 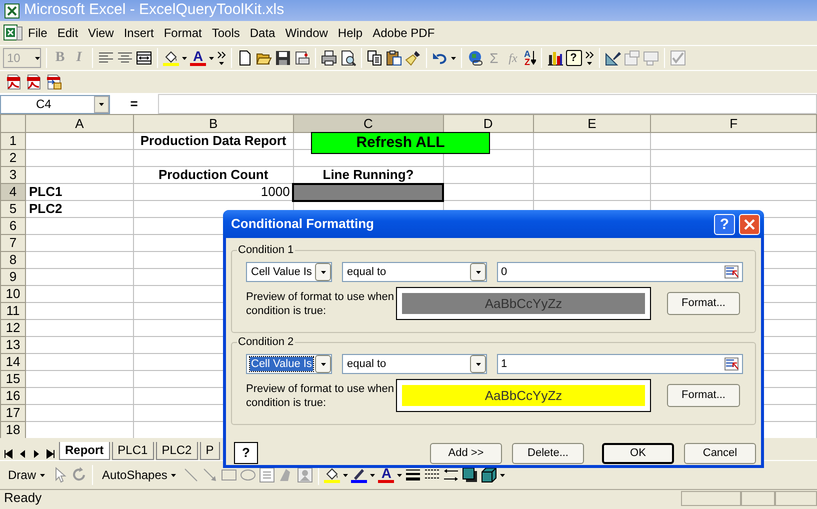 What do you see at coordinates (612, 58) in the screenshot?
I see `drawing-tool-icon` at bounding box center [612, 58].